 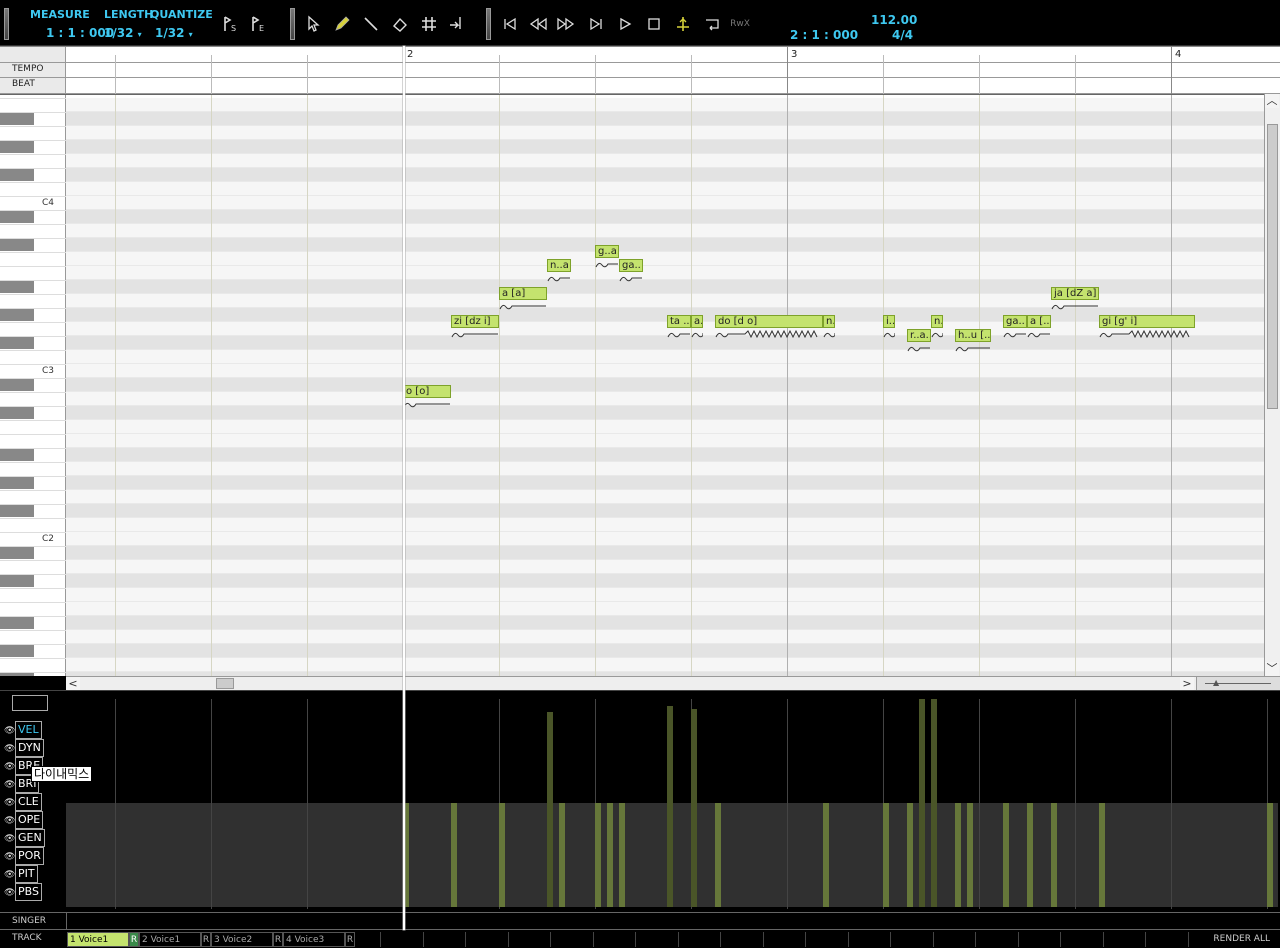 I want to click on end-marker-icon: E, so click(x=258, y=24).